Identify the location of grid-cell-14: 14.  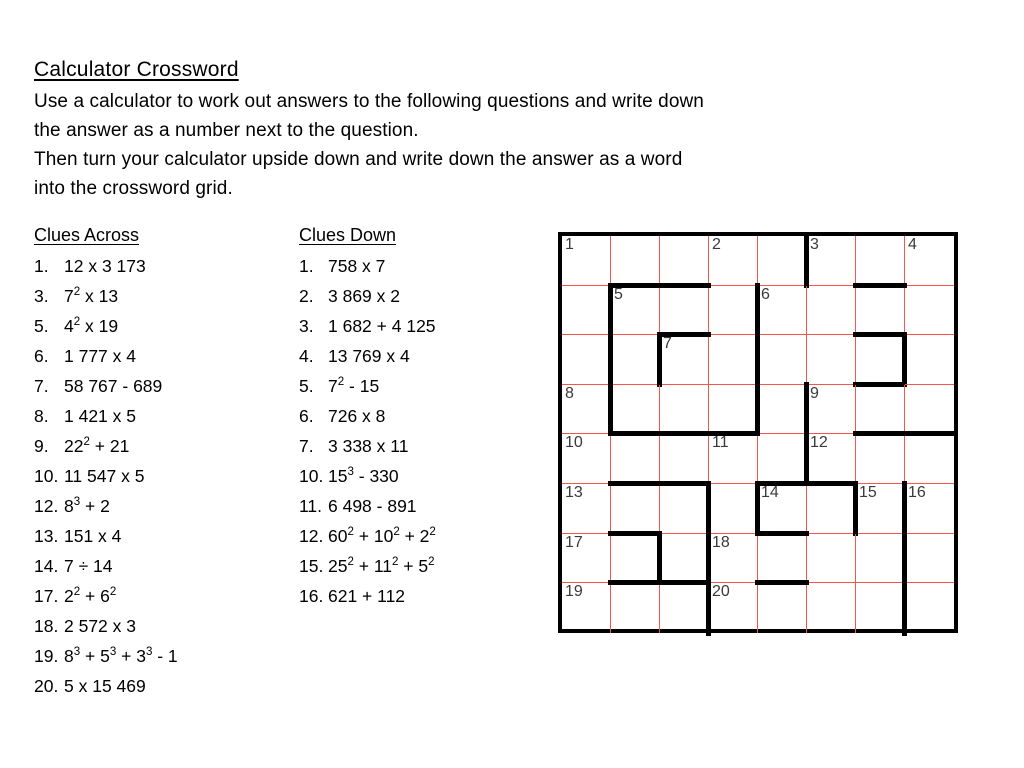
(782, 508).